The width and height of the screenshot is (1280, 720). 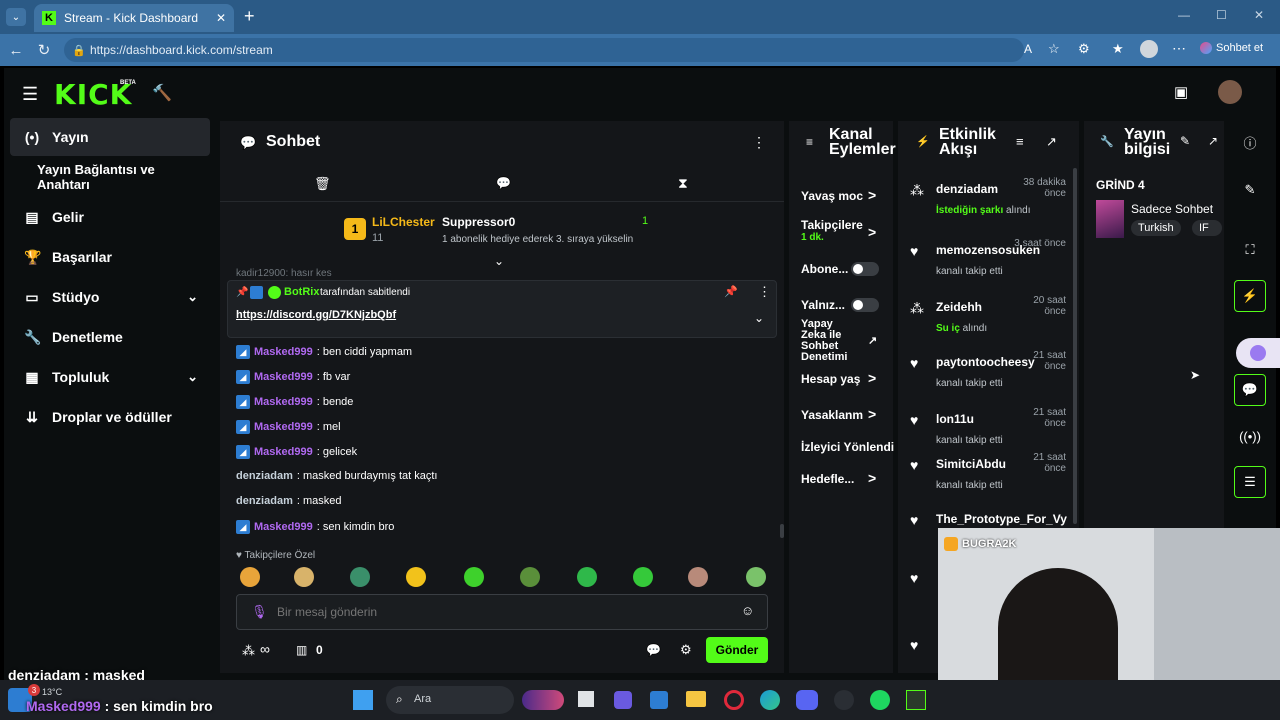 I want to click on slow-mode-row: Yavaş moc, so click(x=832, y=196).